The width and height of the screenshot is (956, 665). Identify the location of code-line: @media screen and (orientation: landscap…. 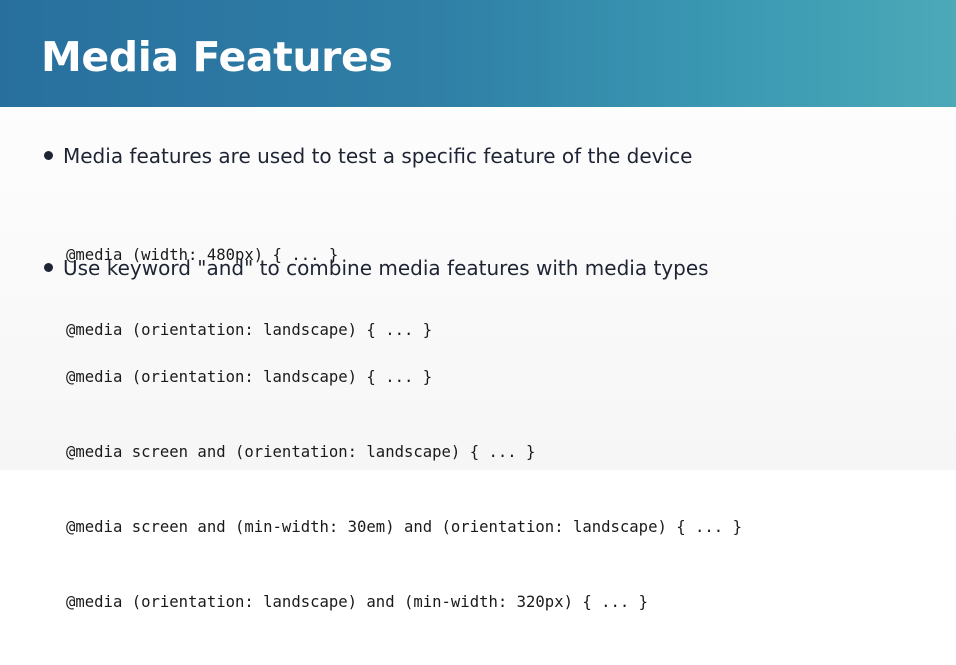
(301, 452).